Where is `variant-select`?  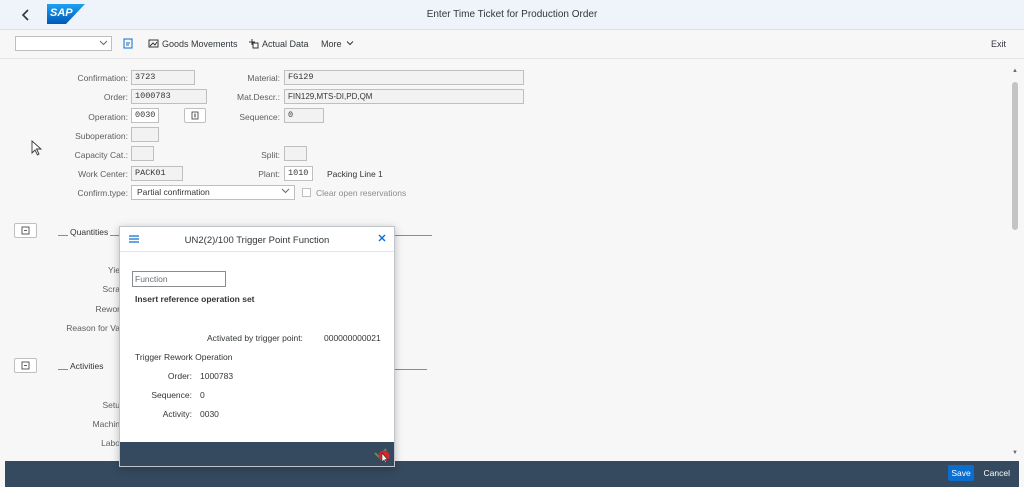 variant-select is located at coordinates (63, 43).